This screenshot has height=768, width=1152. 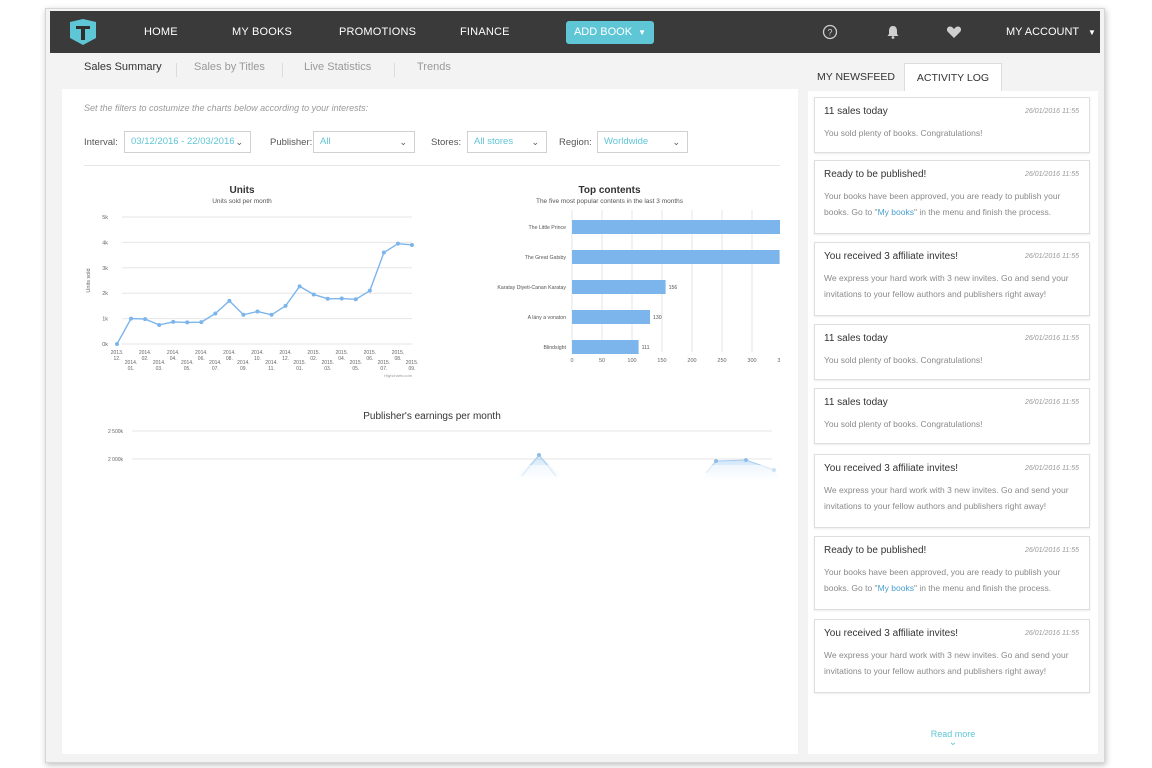 What do you see at coordinates (105, 320) in the screenshot?
I see `y-tick-label: 1k` at bounding box center [105, 320].